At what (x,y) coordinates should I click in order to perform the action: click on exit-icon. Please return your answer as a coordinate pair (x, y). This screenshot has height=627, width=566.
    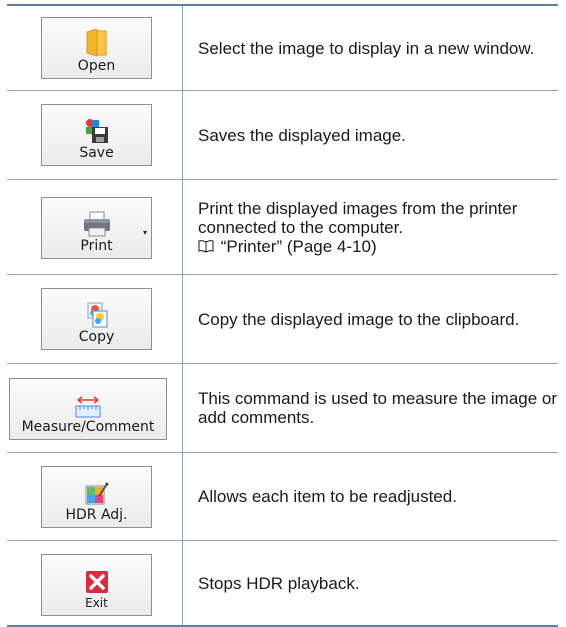
    Looking at the image, I should click on (96, 582).